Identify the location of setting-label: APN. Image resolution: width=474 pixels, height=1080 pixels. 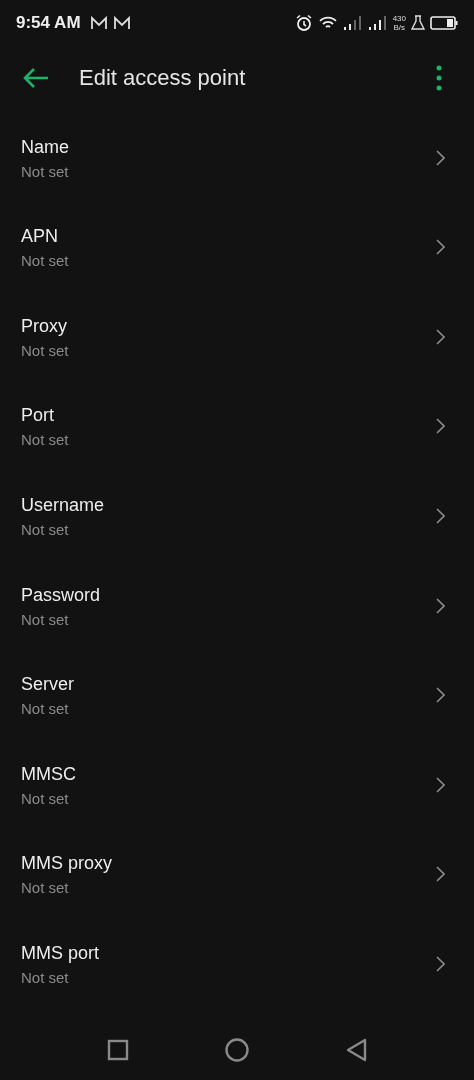
(40, 237).